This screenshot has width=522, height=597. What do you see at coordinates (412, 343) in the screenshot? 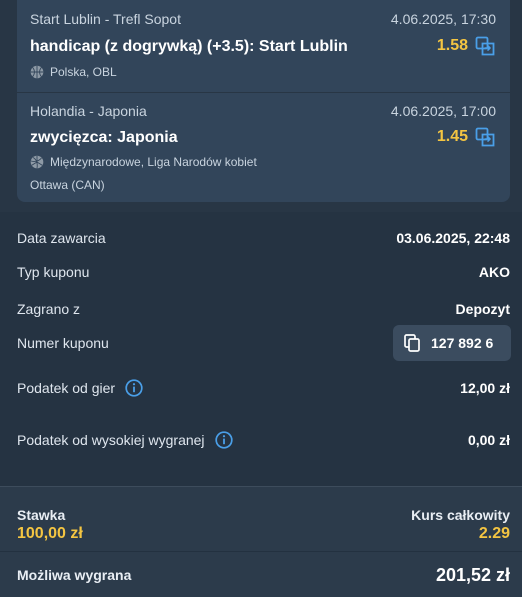
I see `copy-icon` at bounding box center [412, 343].